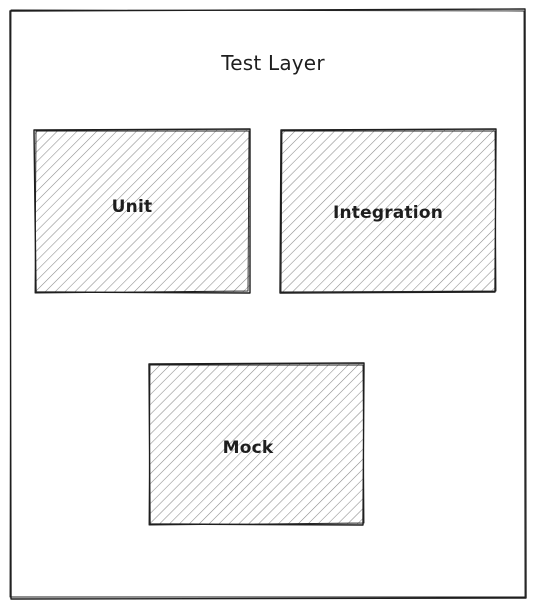 This screenshot has height=608, width=535. What do you see at coordinates (248, 448) in the screenshot?
I see `mock-label: Mock` at bounding box center [248, 448].